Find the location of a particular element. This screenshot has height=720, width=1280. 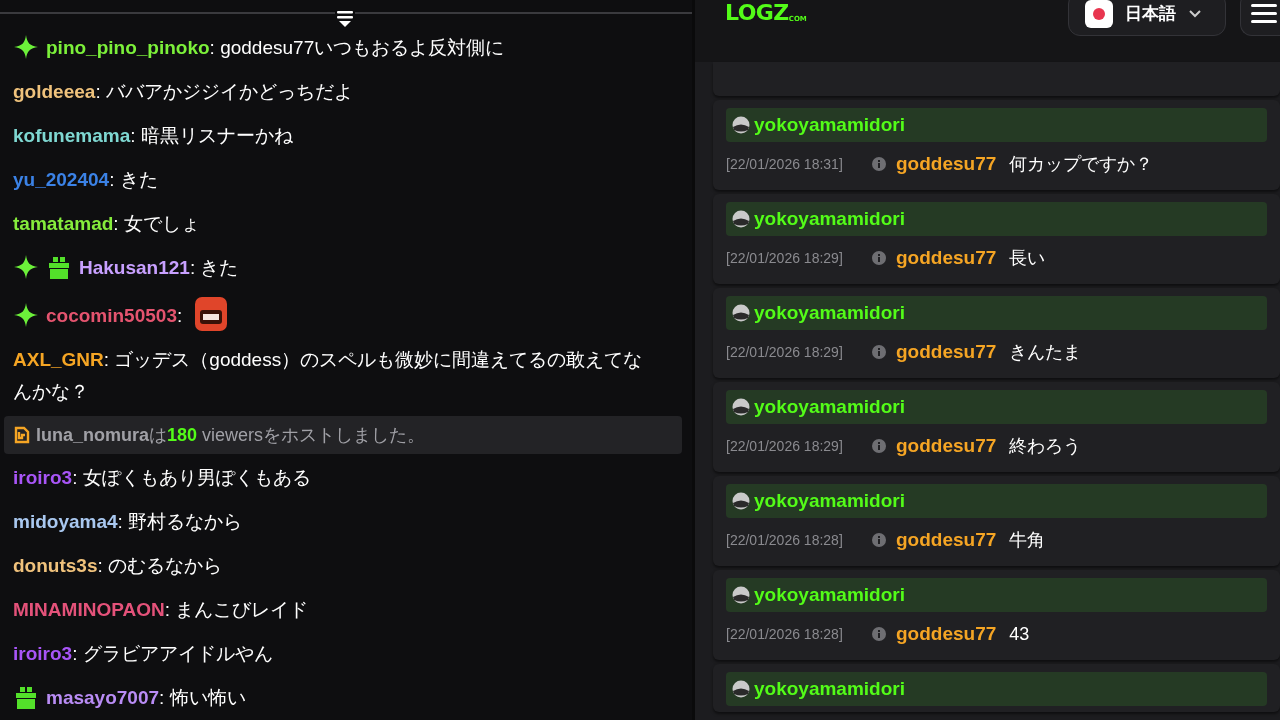

chevron-down-icon is located at coordinates (1195, 14).